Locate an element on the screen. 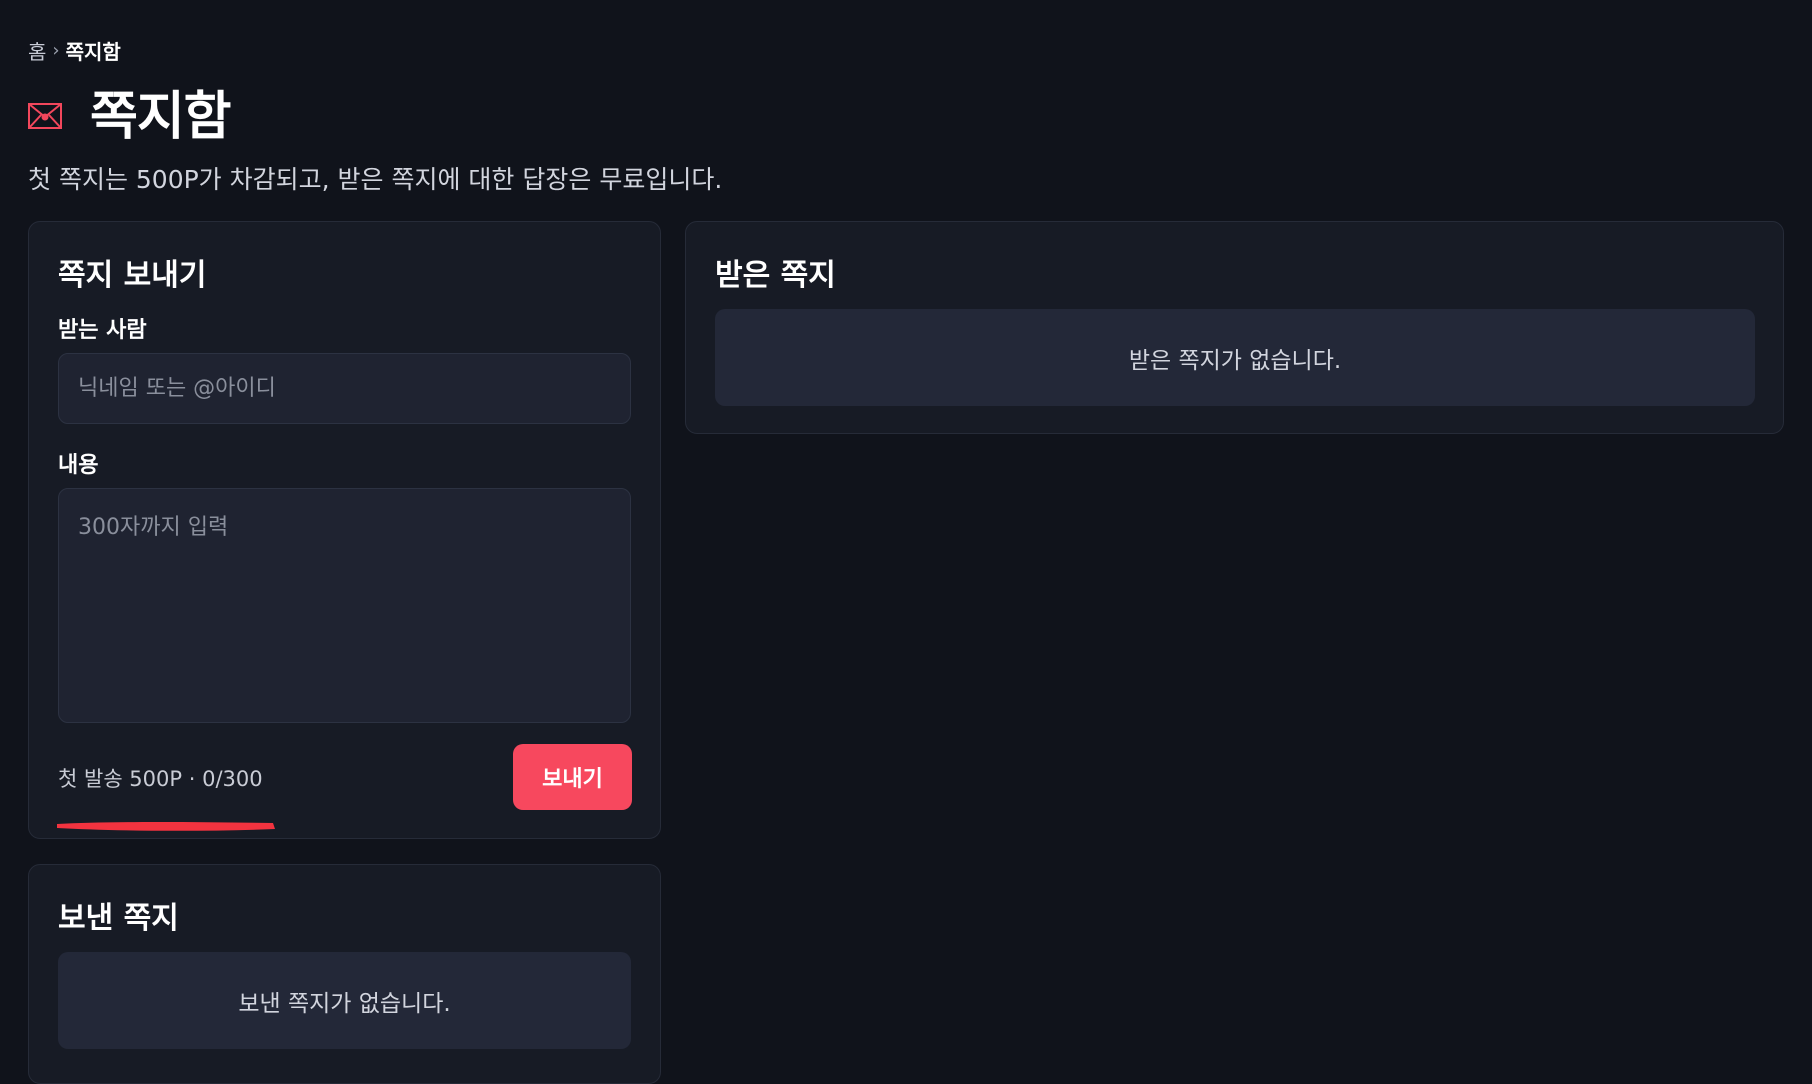  breadcrumb-current: 쪽지함 is located at coordinates (93, 52).